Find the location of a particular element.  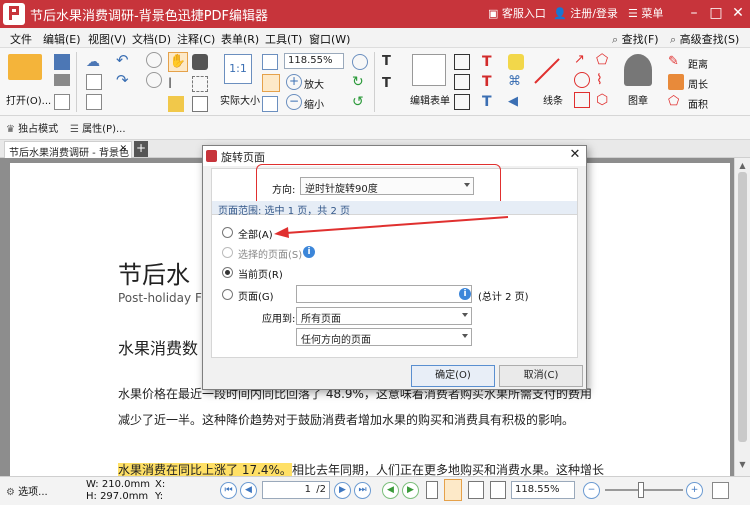

perimeter-icon is located at coordinates (676, 82).